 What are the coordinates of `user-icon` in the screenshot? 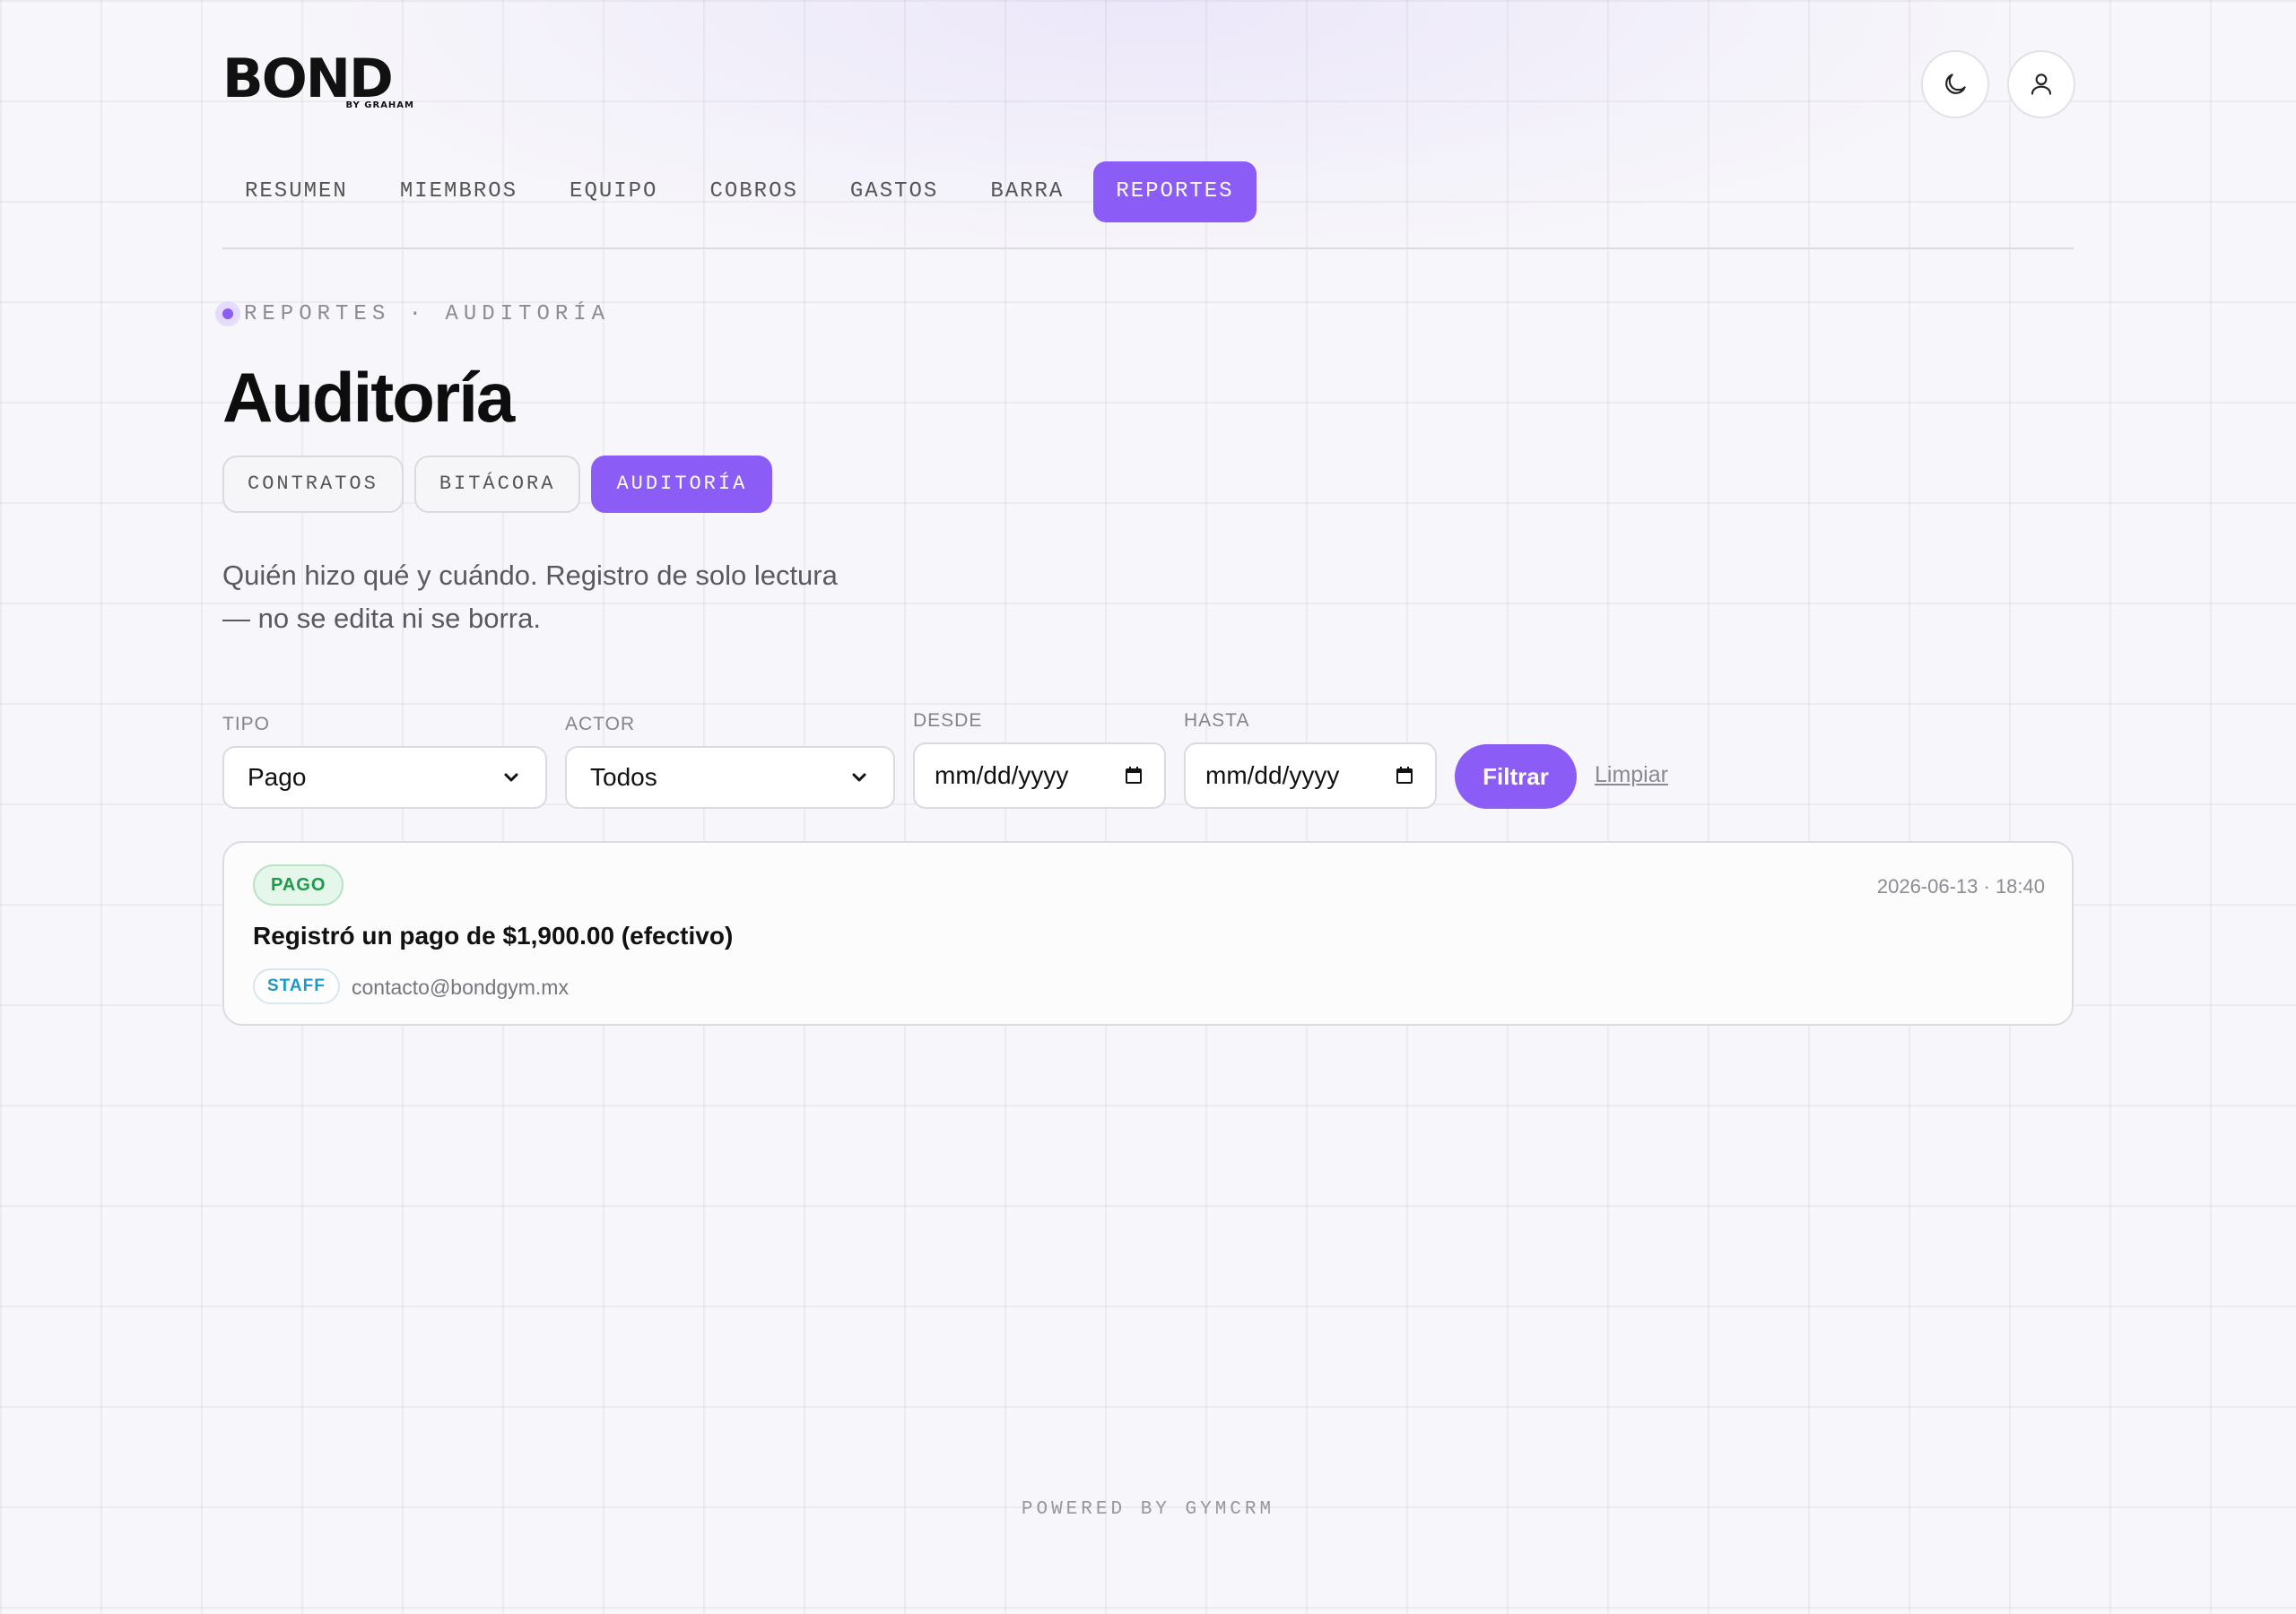 It's located at (2041, 84).